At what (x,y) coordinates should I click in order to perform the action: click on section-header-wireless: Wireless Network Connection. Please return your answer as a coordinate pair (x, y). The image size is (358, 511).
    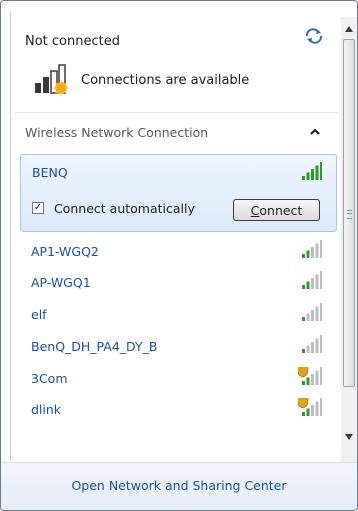
    Looking at the image, I should click on (117, 132).